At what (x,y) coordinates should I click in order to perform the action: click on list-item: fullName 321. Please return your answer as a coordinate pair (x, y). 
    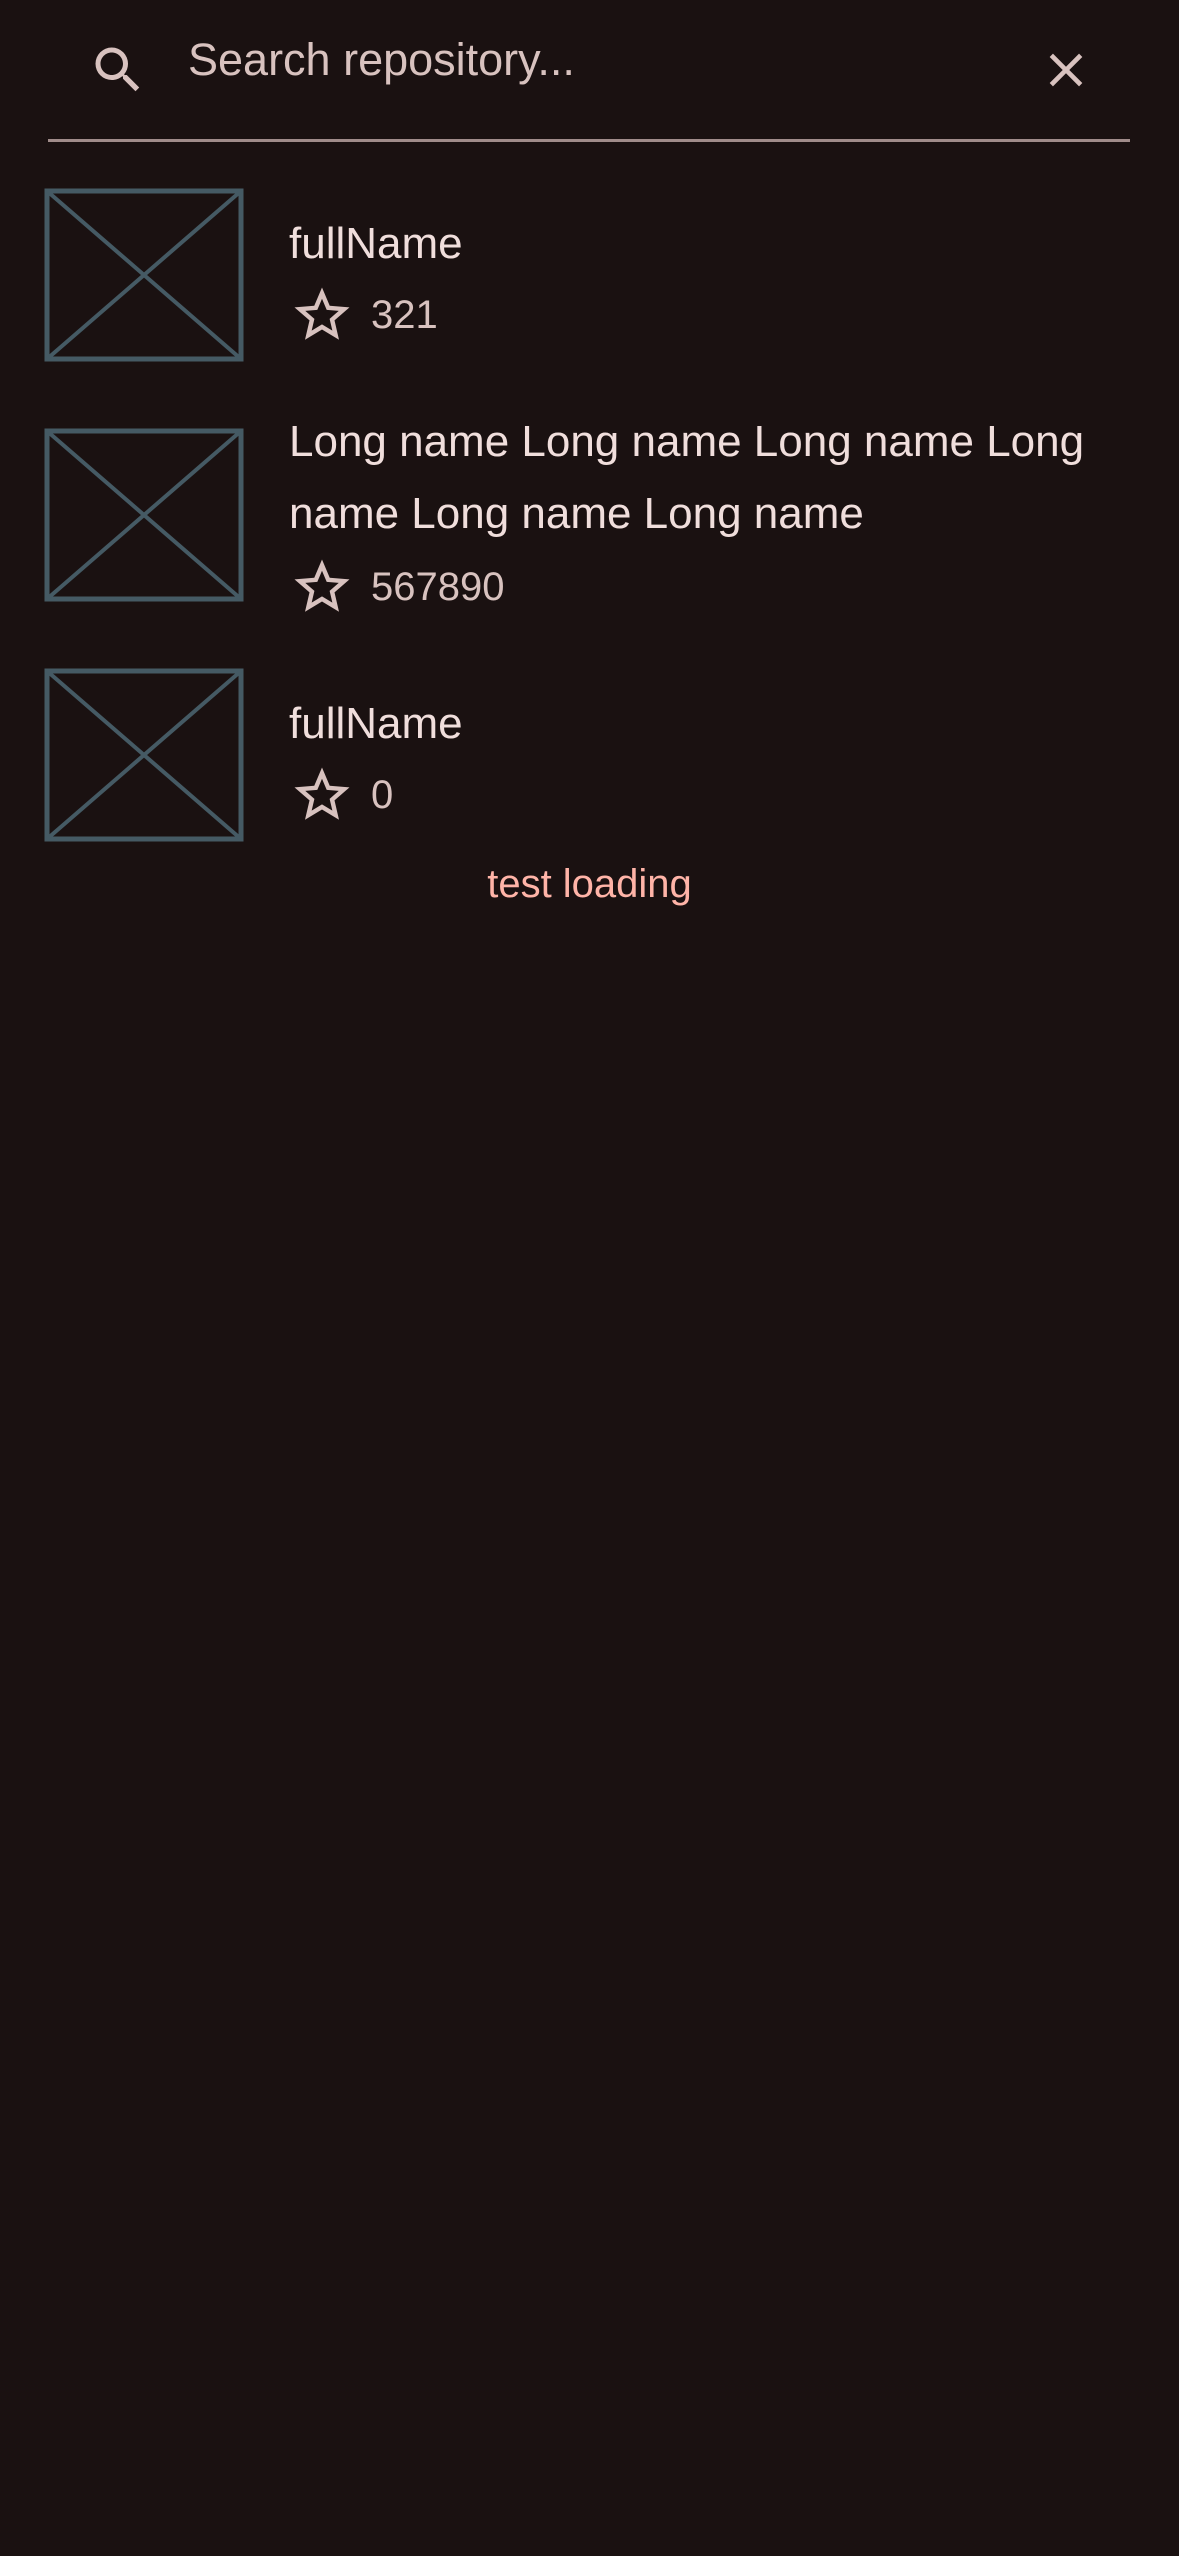
    Looking at the image, I should click on (594, 278).